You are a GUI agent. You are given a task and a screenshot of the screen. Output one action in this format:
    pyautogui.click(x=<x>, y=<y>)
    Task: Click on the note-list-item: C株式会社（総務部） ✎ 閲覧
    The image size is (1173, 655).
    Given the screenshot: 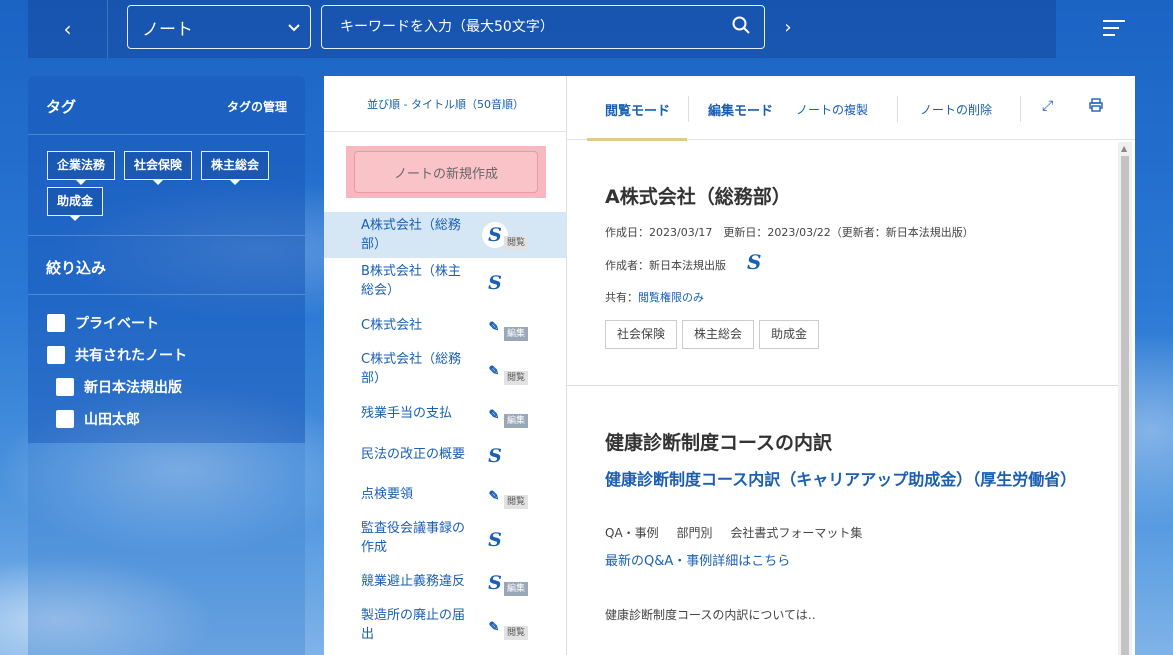 What is the action you would take?
    pyautogui.click(x=445, y=370)
    